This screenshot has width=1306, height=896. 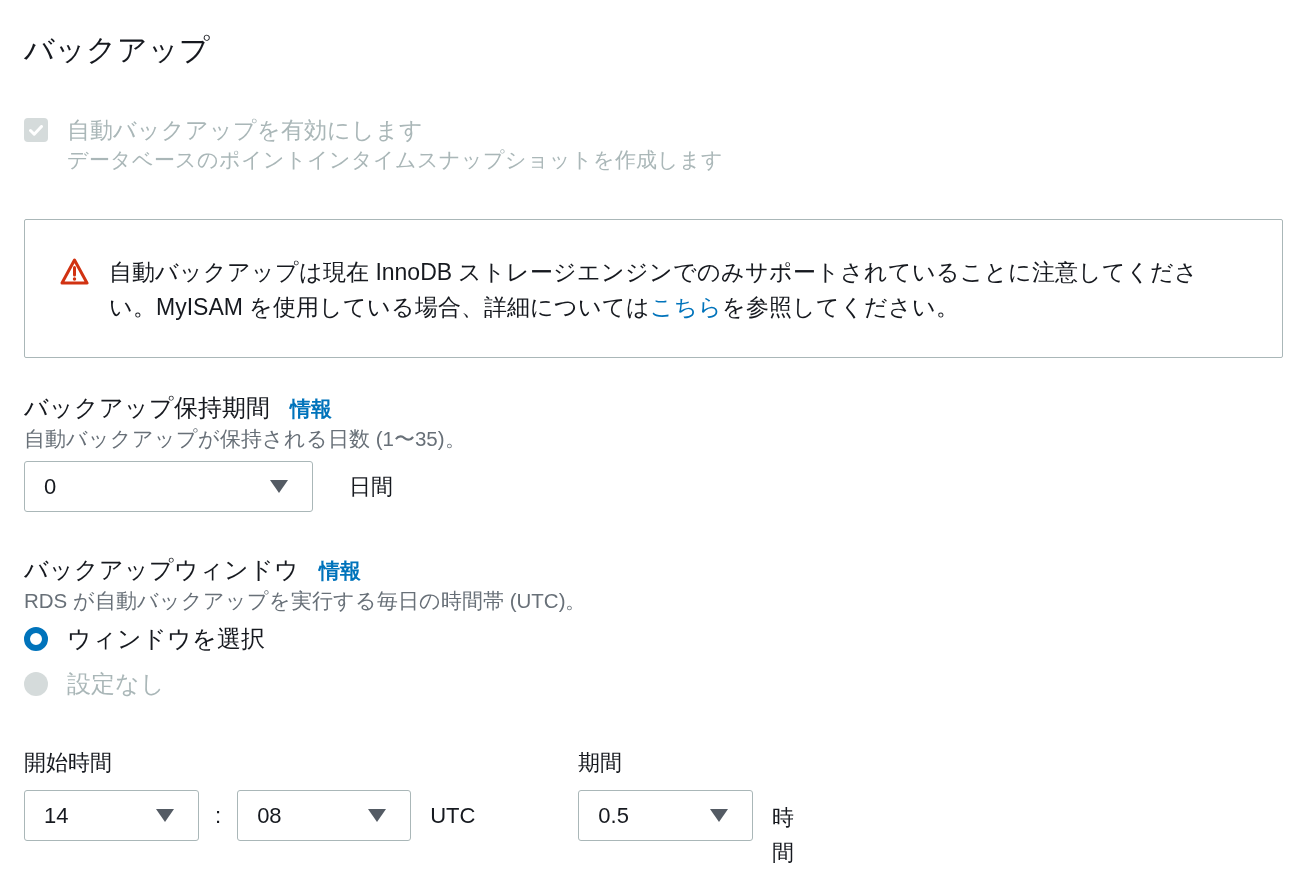 I want to click on minute-select: 08, so click(x=324, y=815).